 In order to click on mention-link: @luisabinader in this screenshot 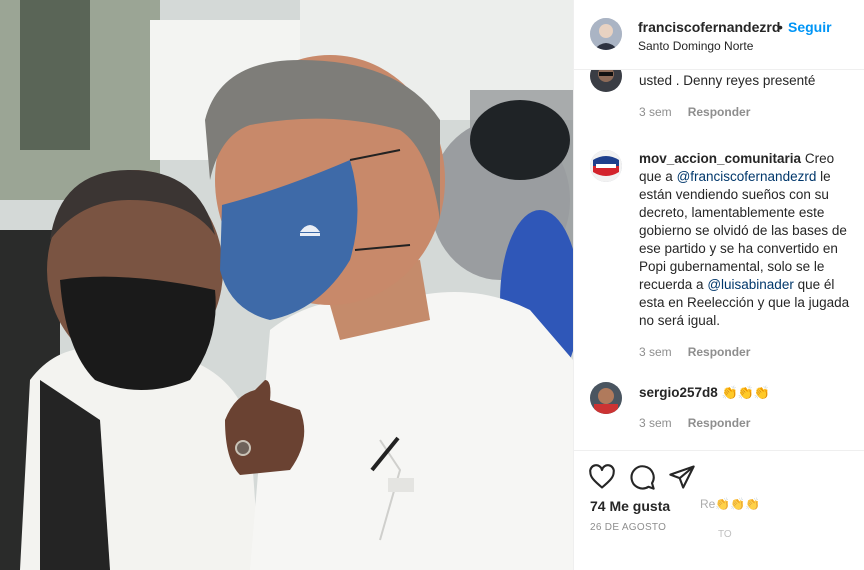, I will do `click(750, 284)`.